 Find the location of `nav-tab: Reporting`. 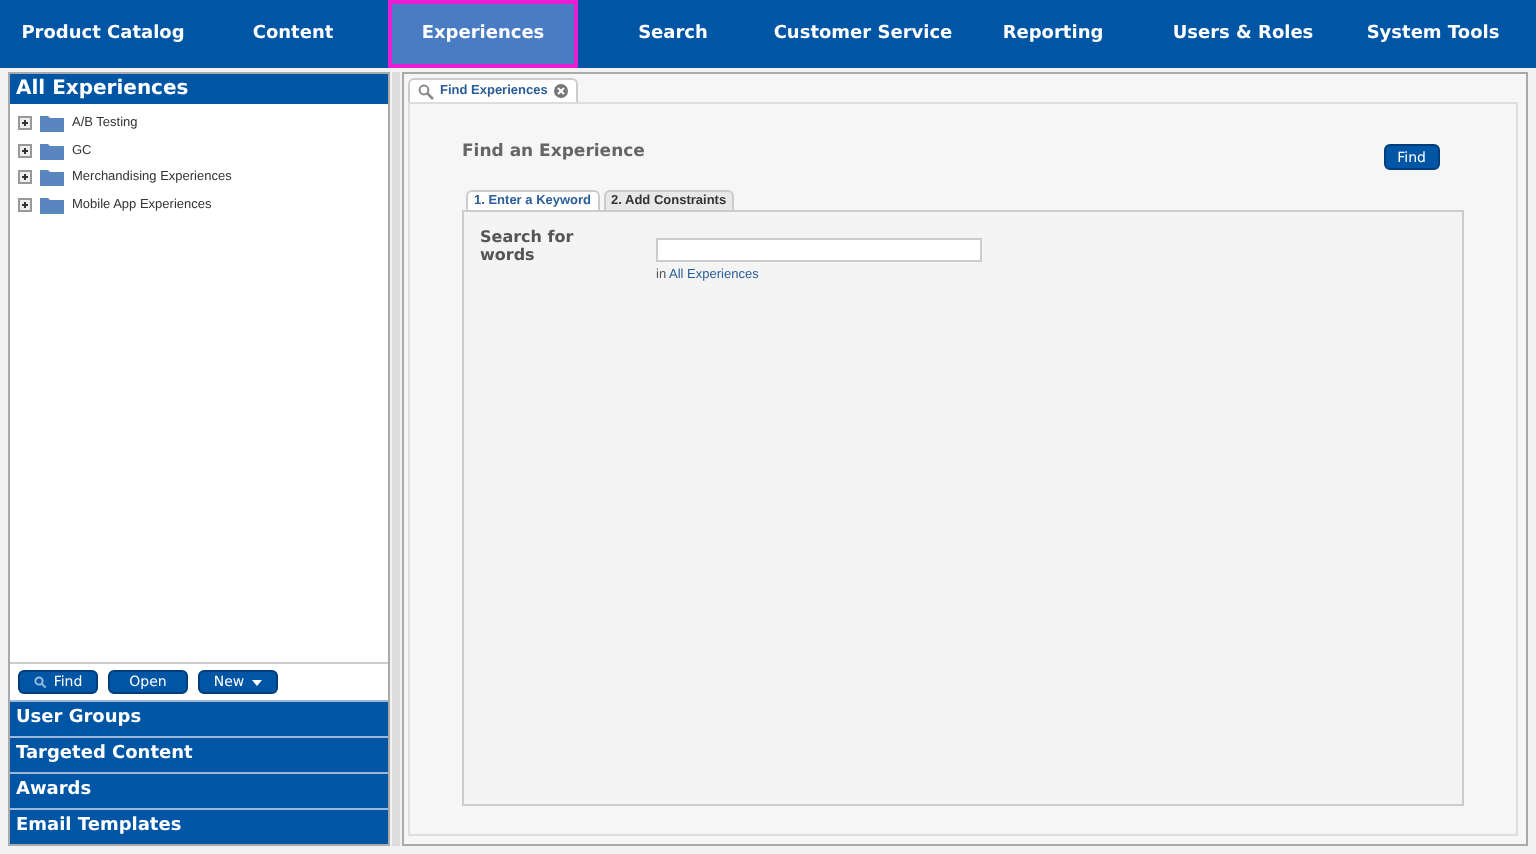

nav-tab: Reporting is located at coordinates (1053, 34).